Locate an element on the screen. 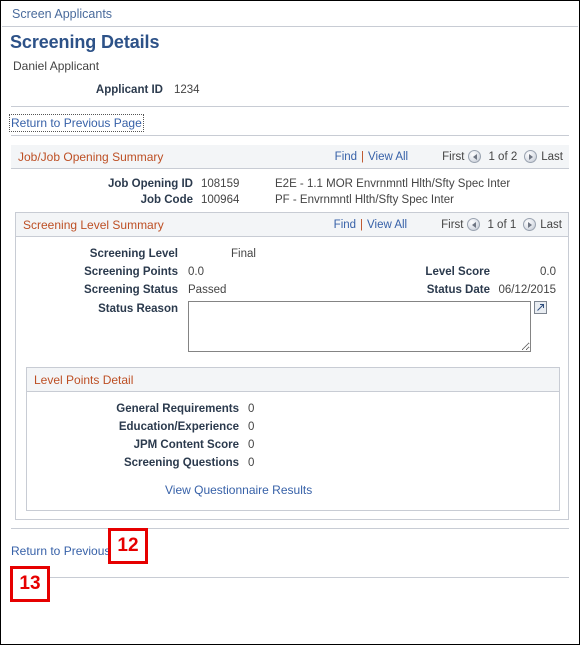 This screenshot has width=580, height=645. job-code-value: 100964 is located at coordinates (220, 200).